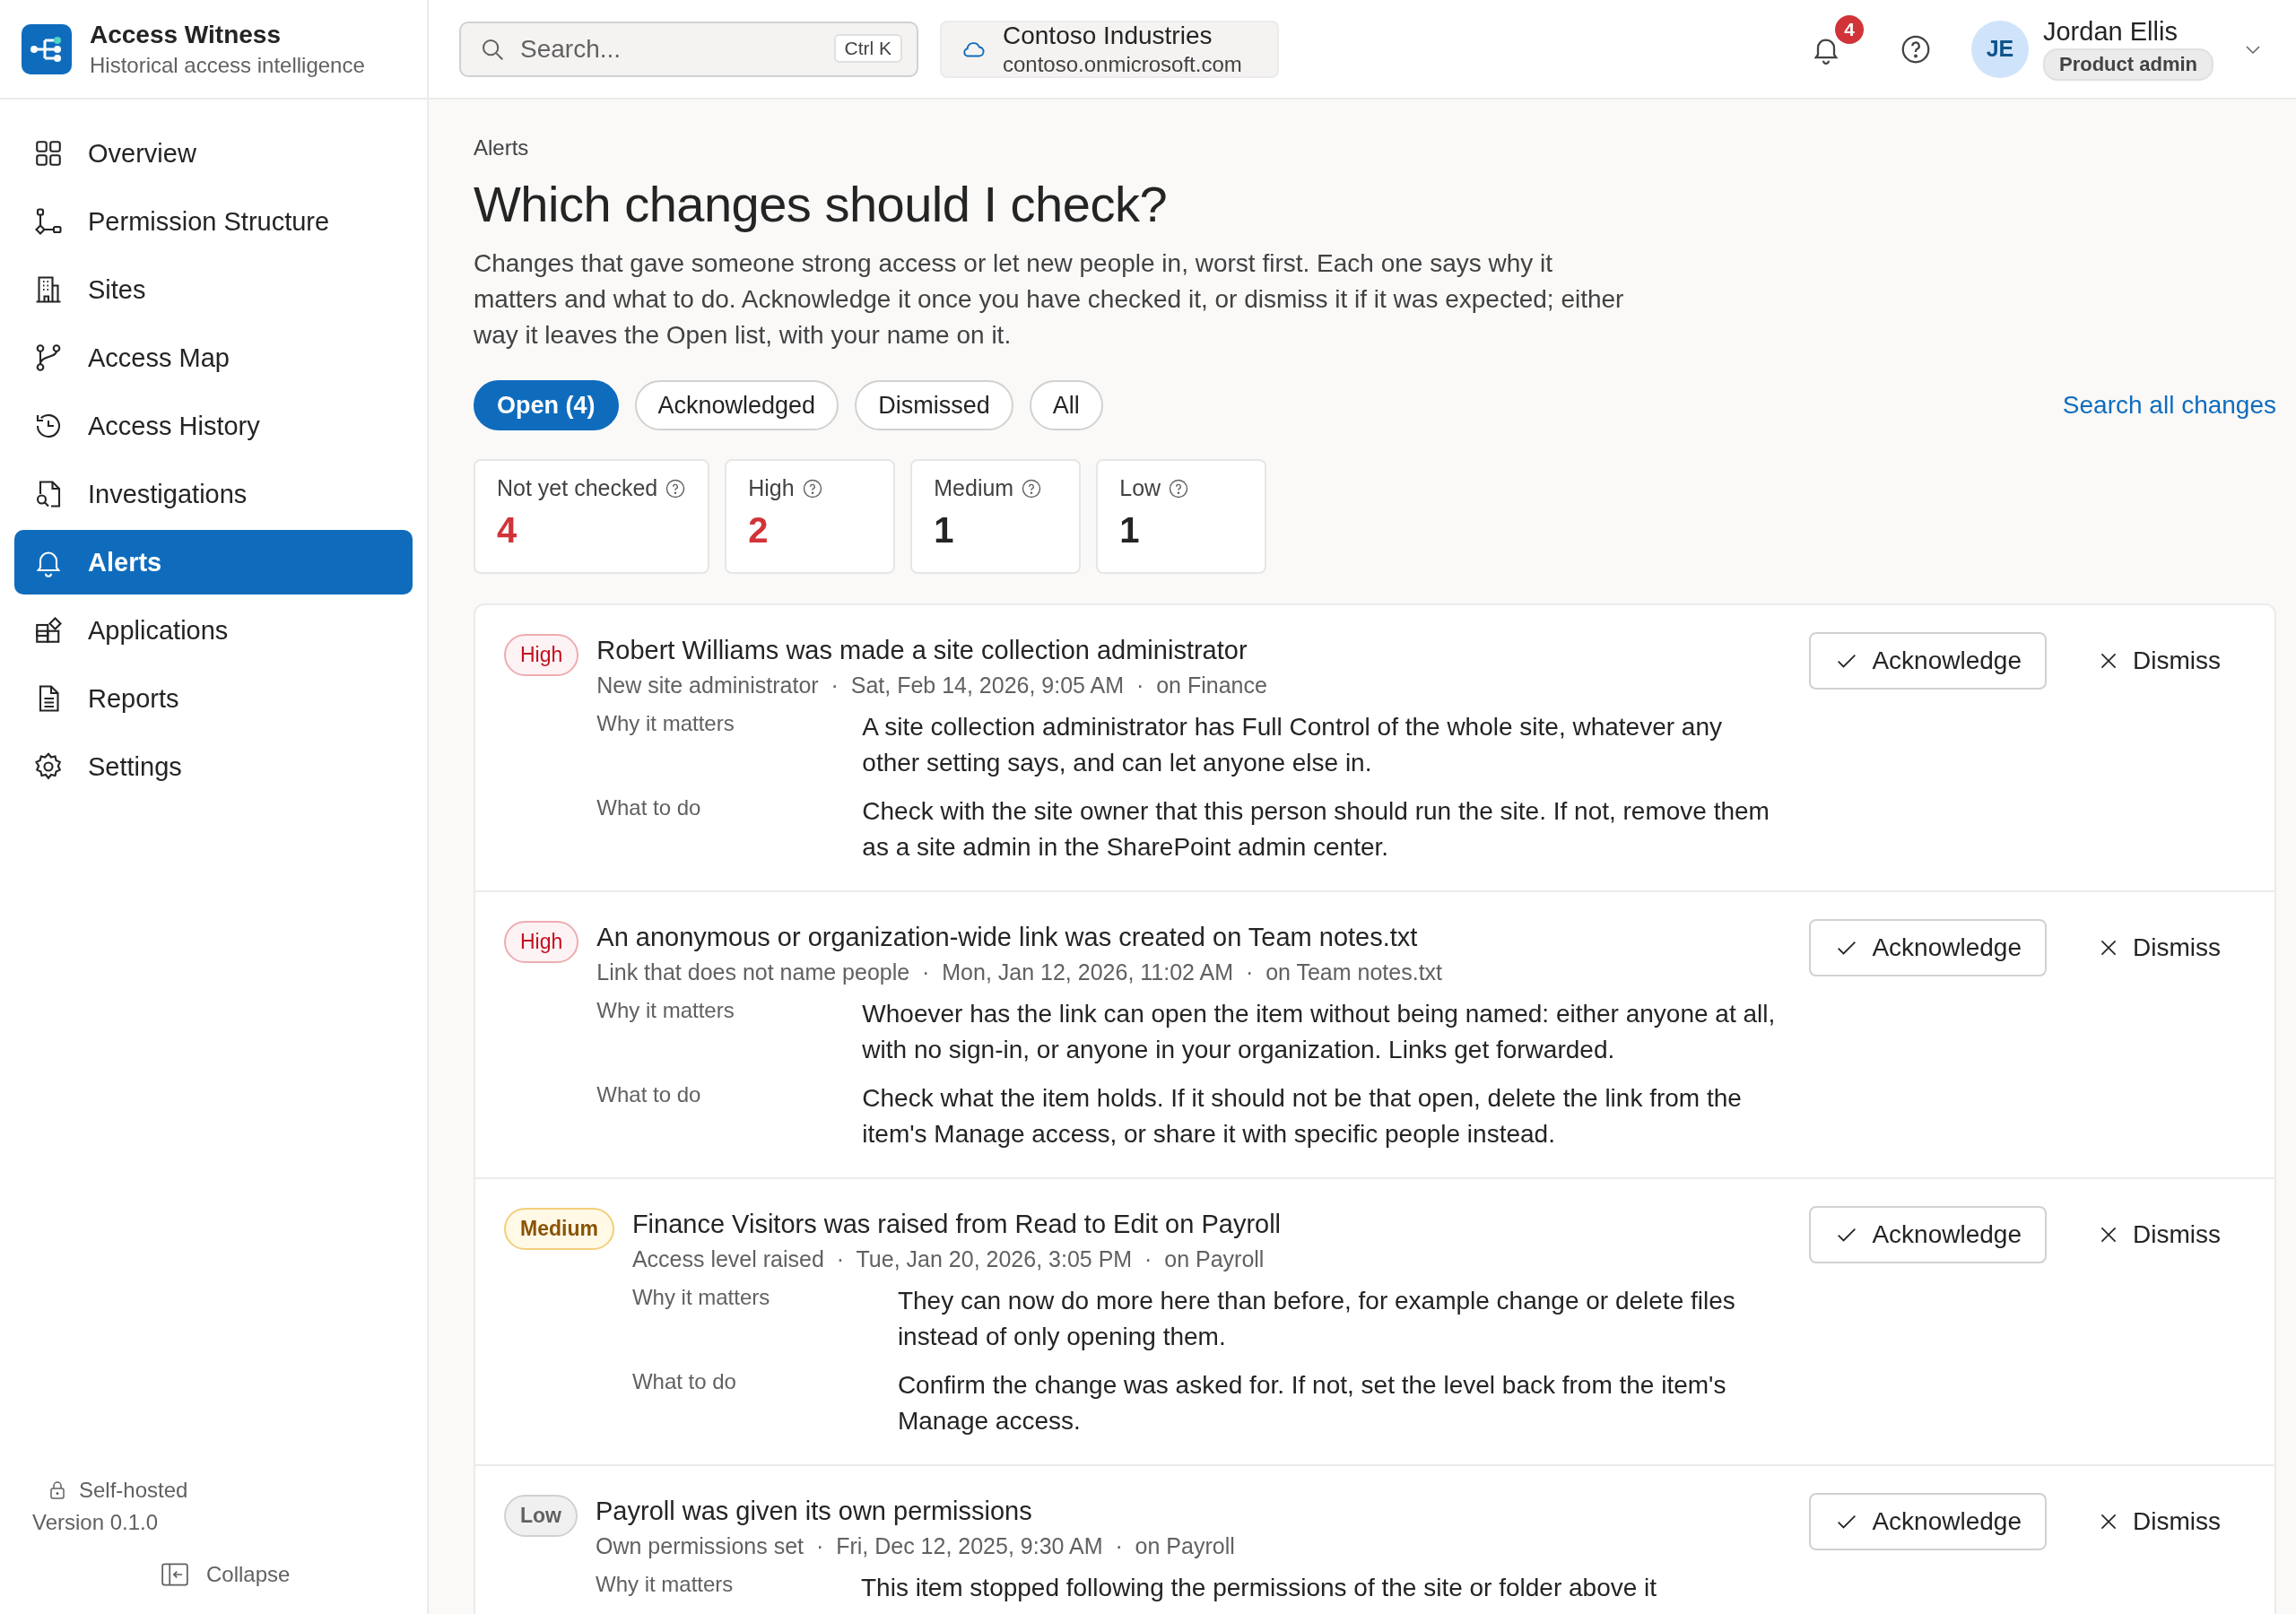  What do you see at coordinates (213, 630) in the screenshot?
I see `nav-item: Applications` at bounding box center [213, 630].